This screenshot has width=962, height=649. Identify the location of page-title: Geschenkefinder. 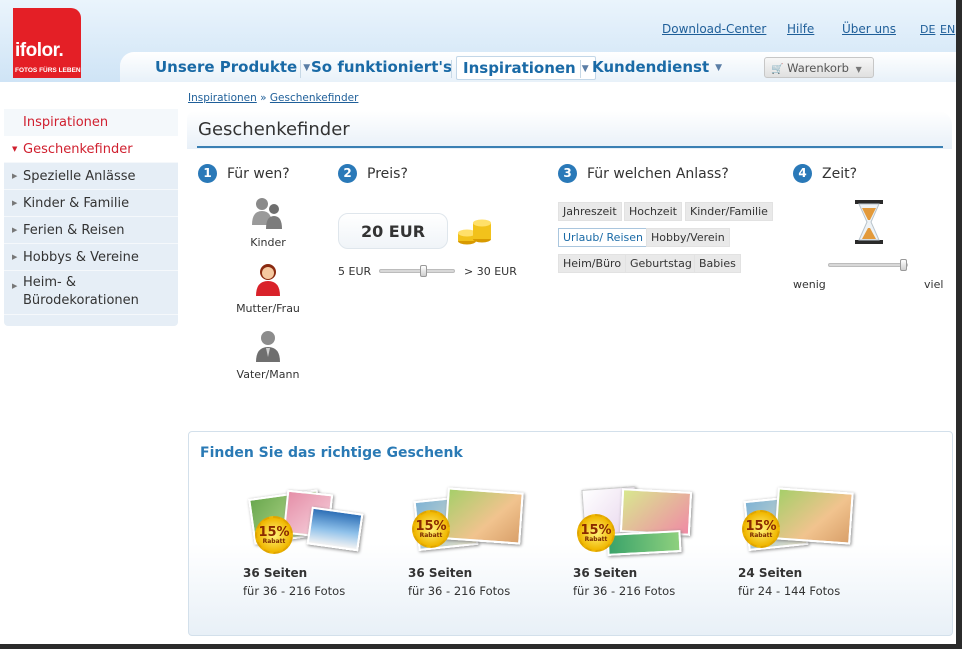
(274, 129).